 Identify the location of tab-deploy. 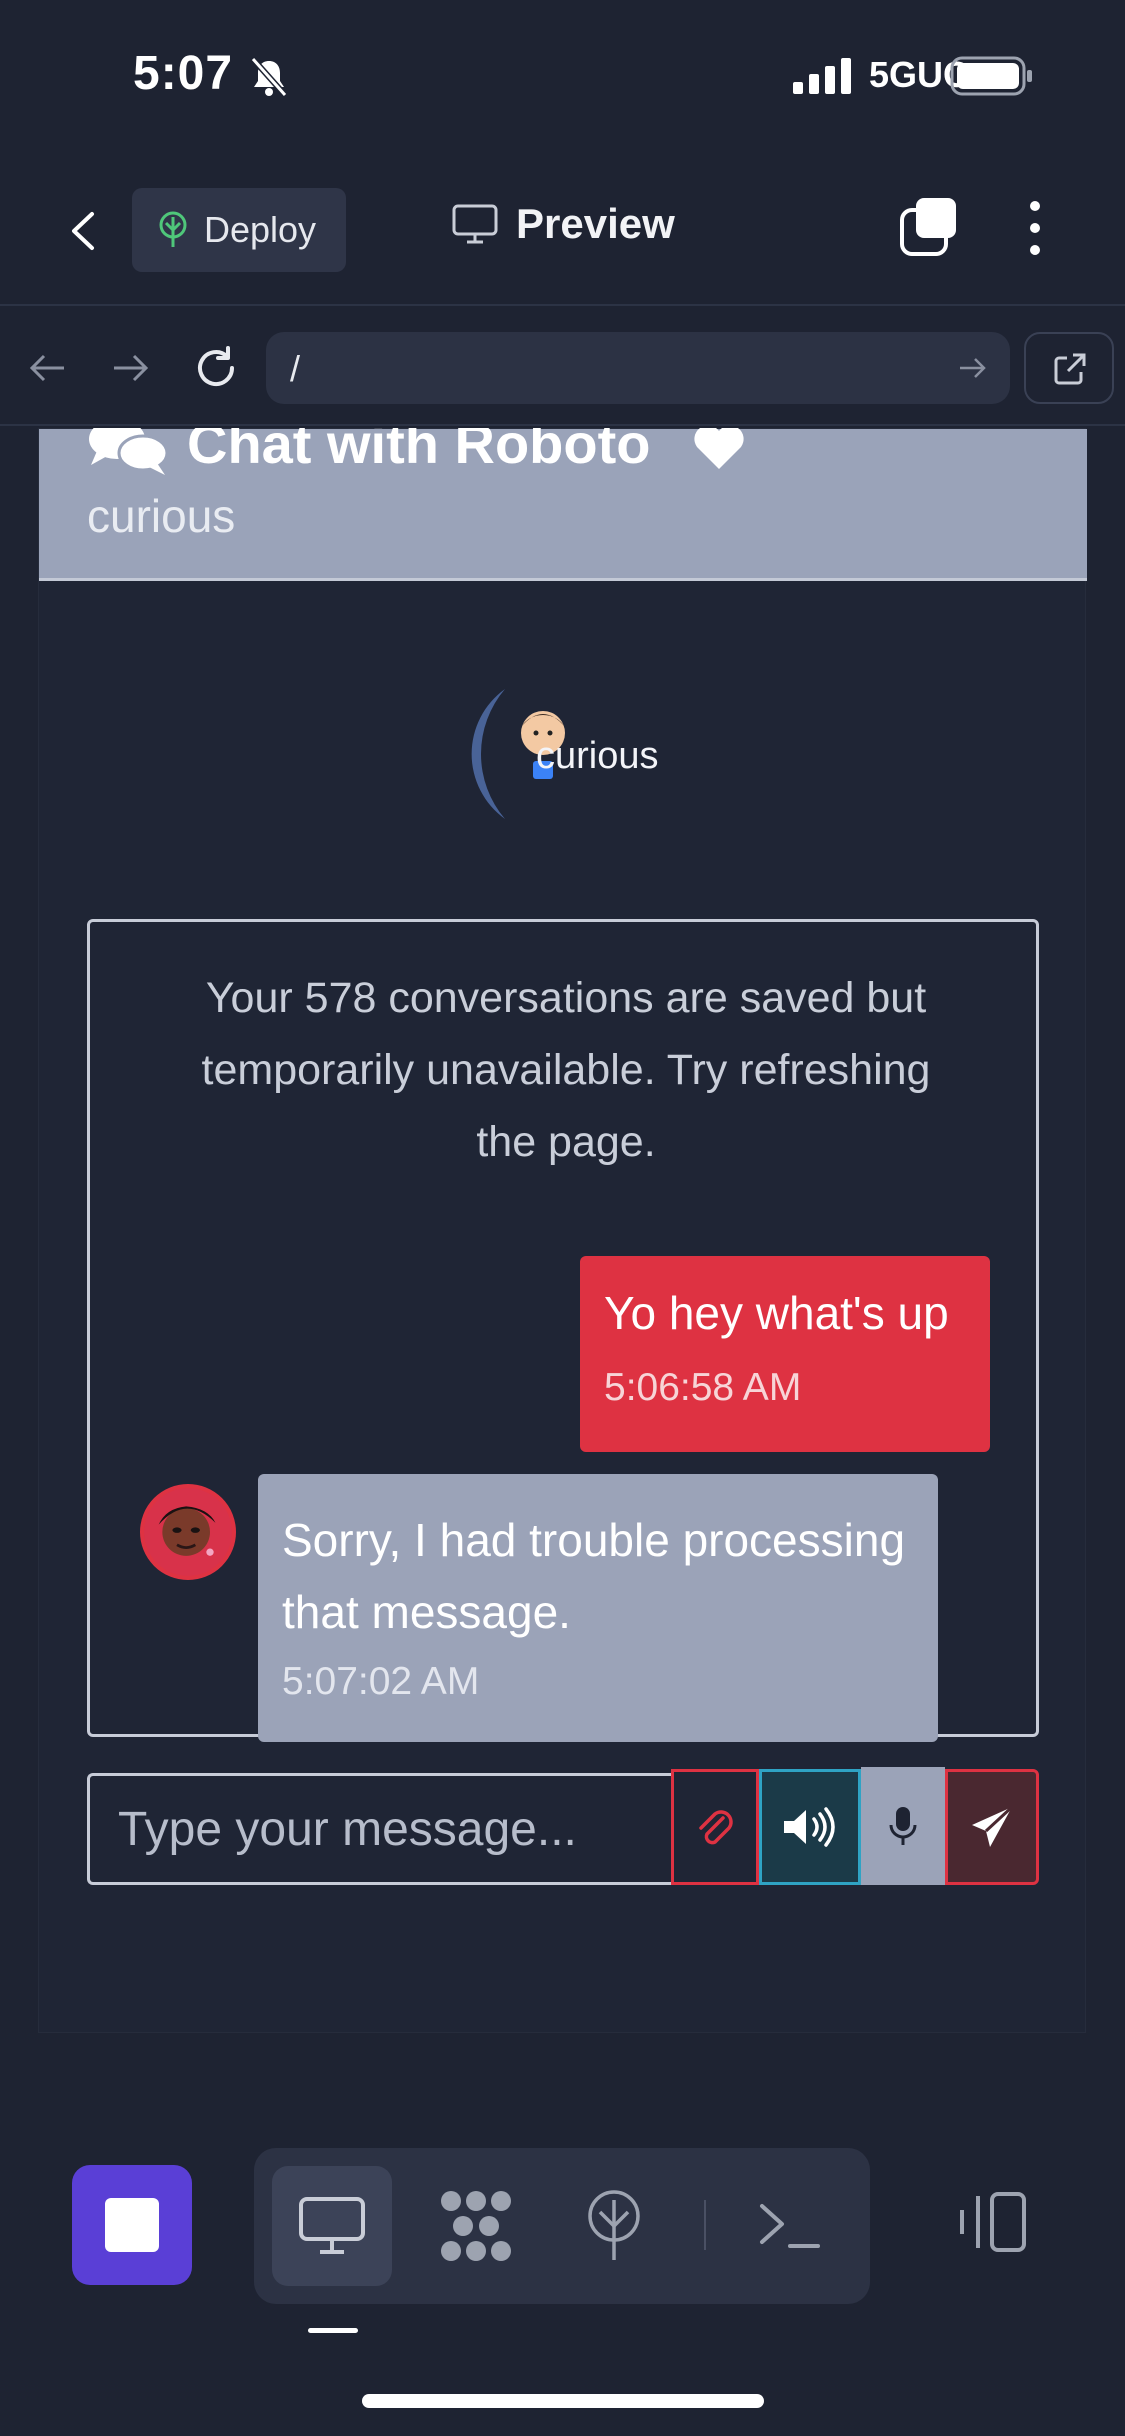
(614, 2226).